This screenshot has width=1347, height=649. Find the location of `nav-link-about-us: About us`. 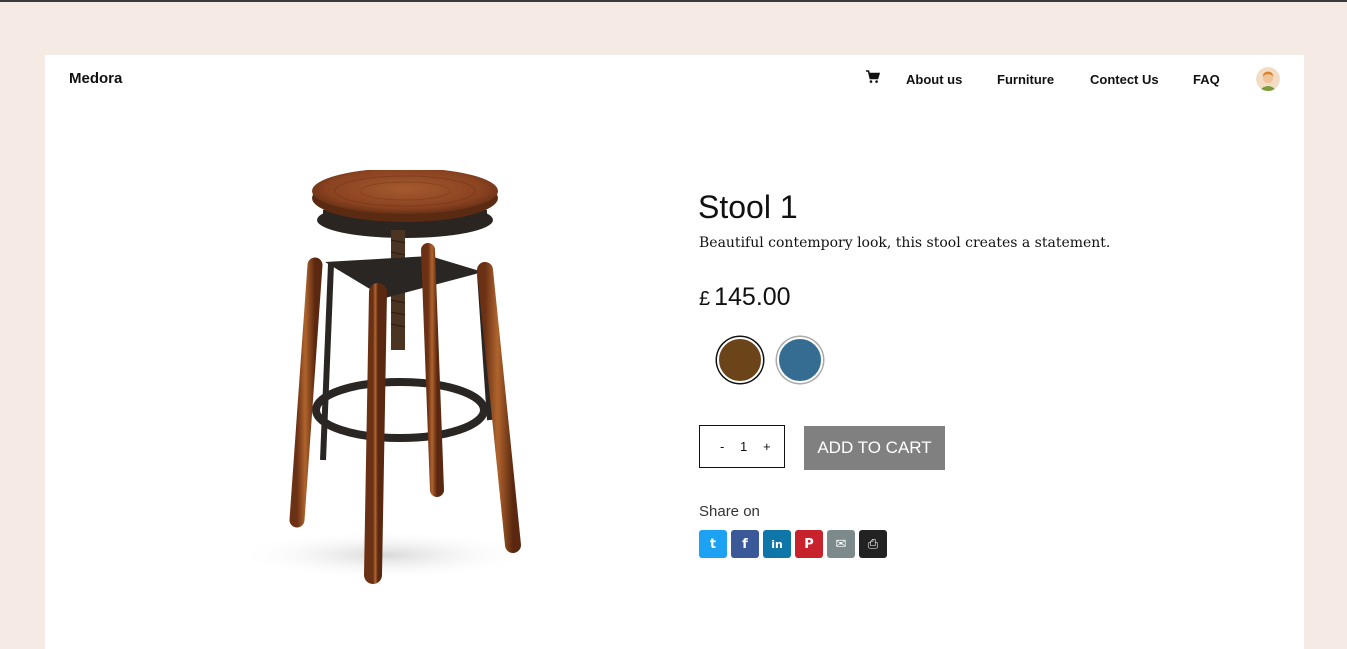

nav-link-about-us: About us is located at coordinates (934, 79).